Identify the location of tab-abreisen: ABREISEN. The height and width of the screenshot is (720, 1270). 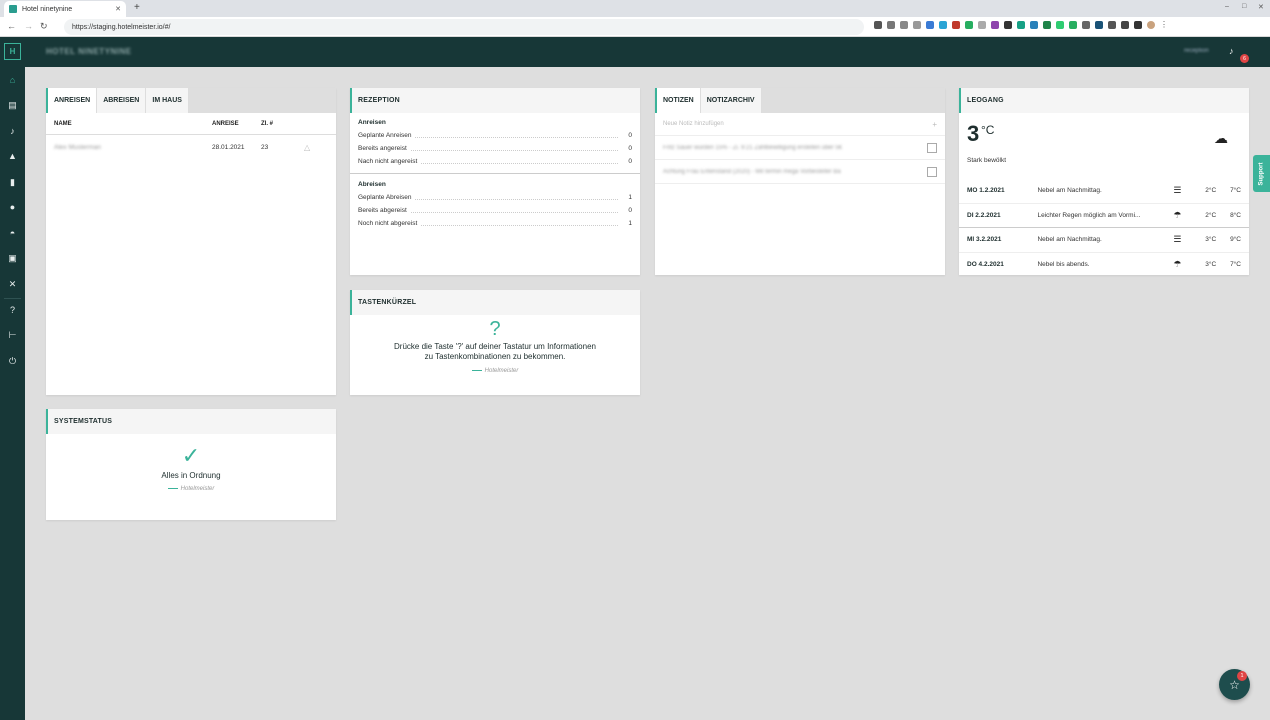
(122, 100).